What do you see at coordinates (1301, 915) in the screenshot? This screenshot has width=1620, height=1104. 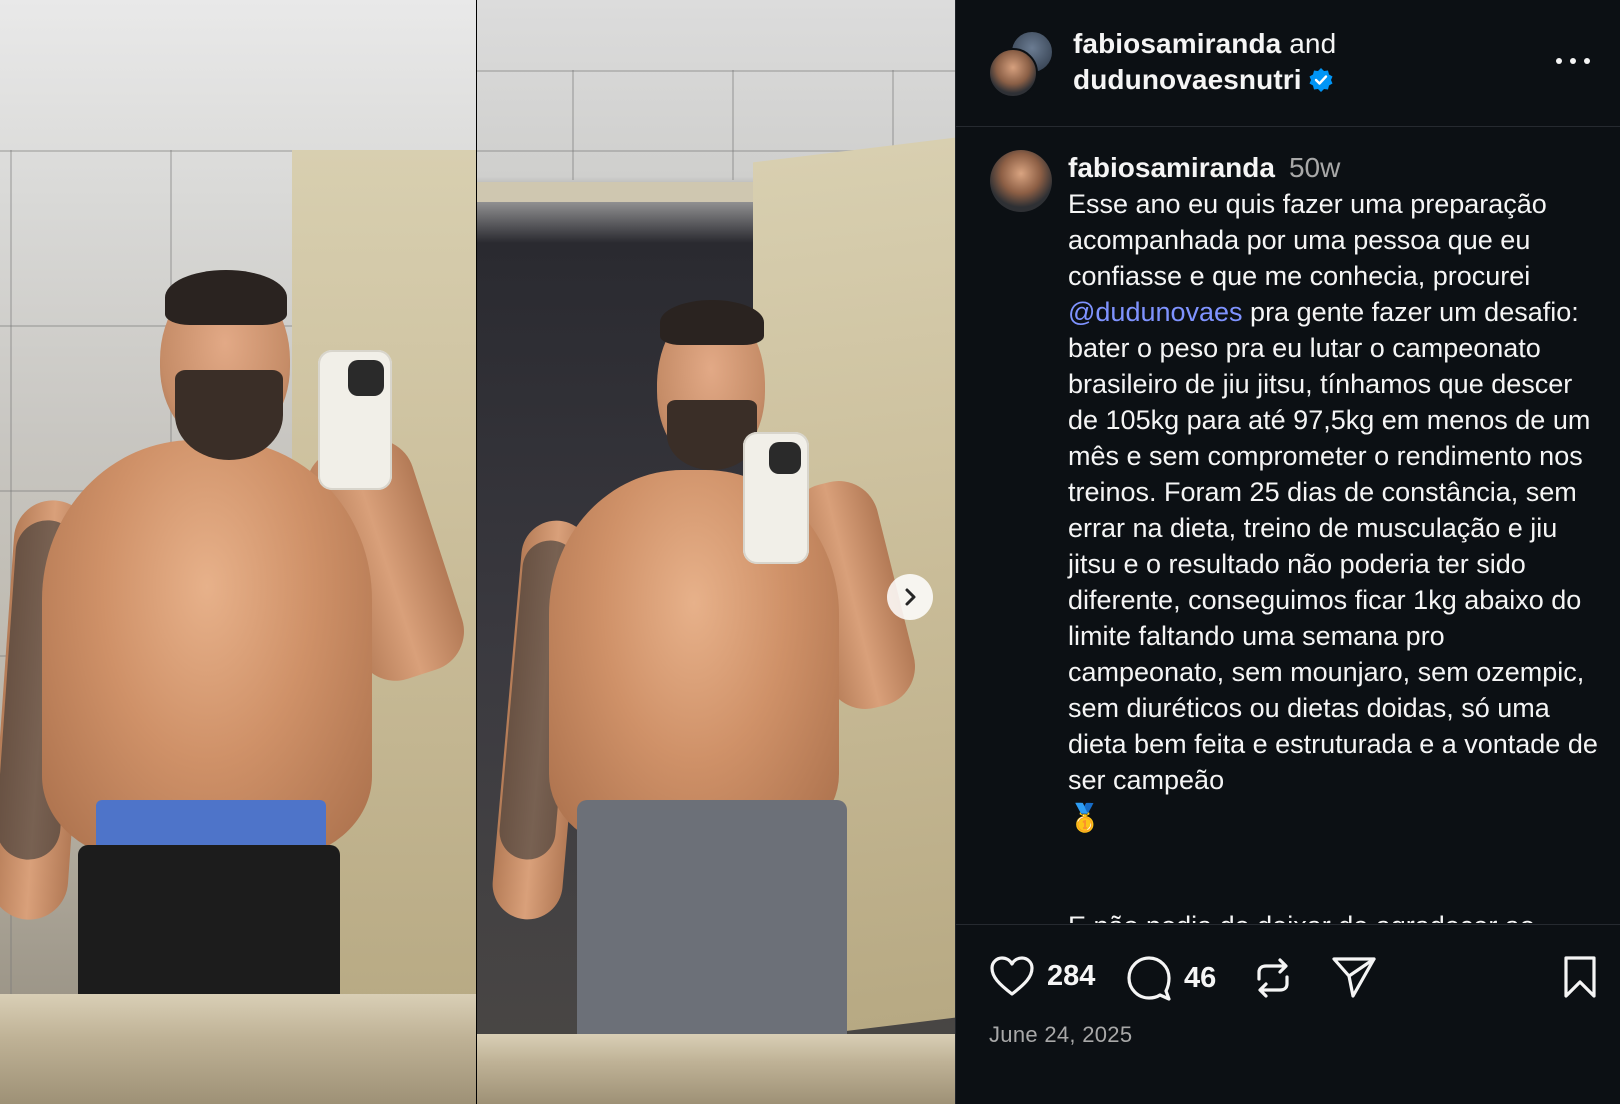 I see `caption-overflow-line: E não podia de deixar de agradecer ao` at bounding box center [1301, 915].